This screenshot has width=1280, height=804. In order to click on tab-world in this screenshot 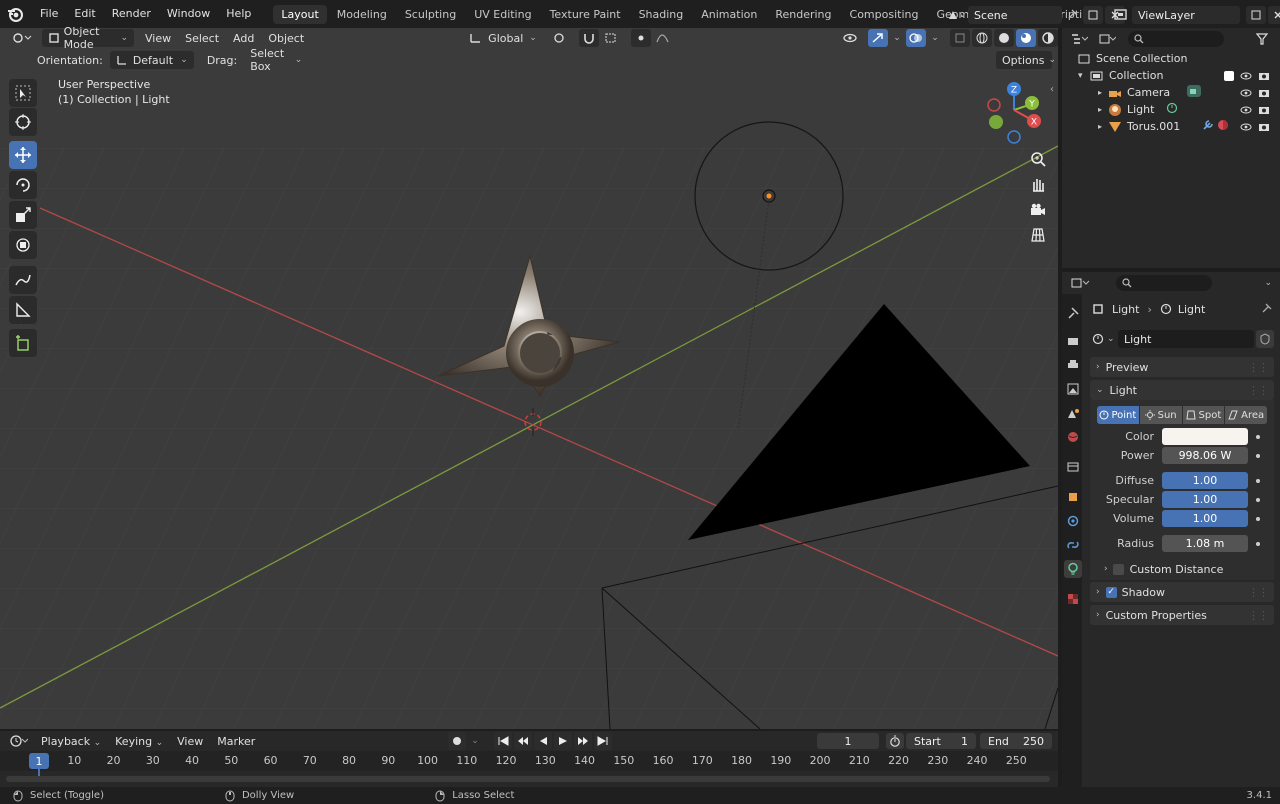, I will do `click(1073, 437)`.